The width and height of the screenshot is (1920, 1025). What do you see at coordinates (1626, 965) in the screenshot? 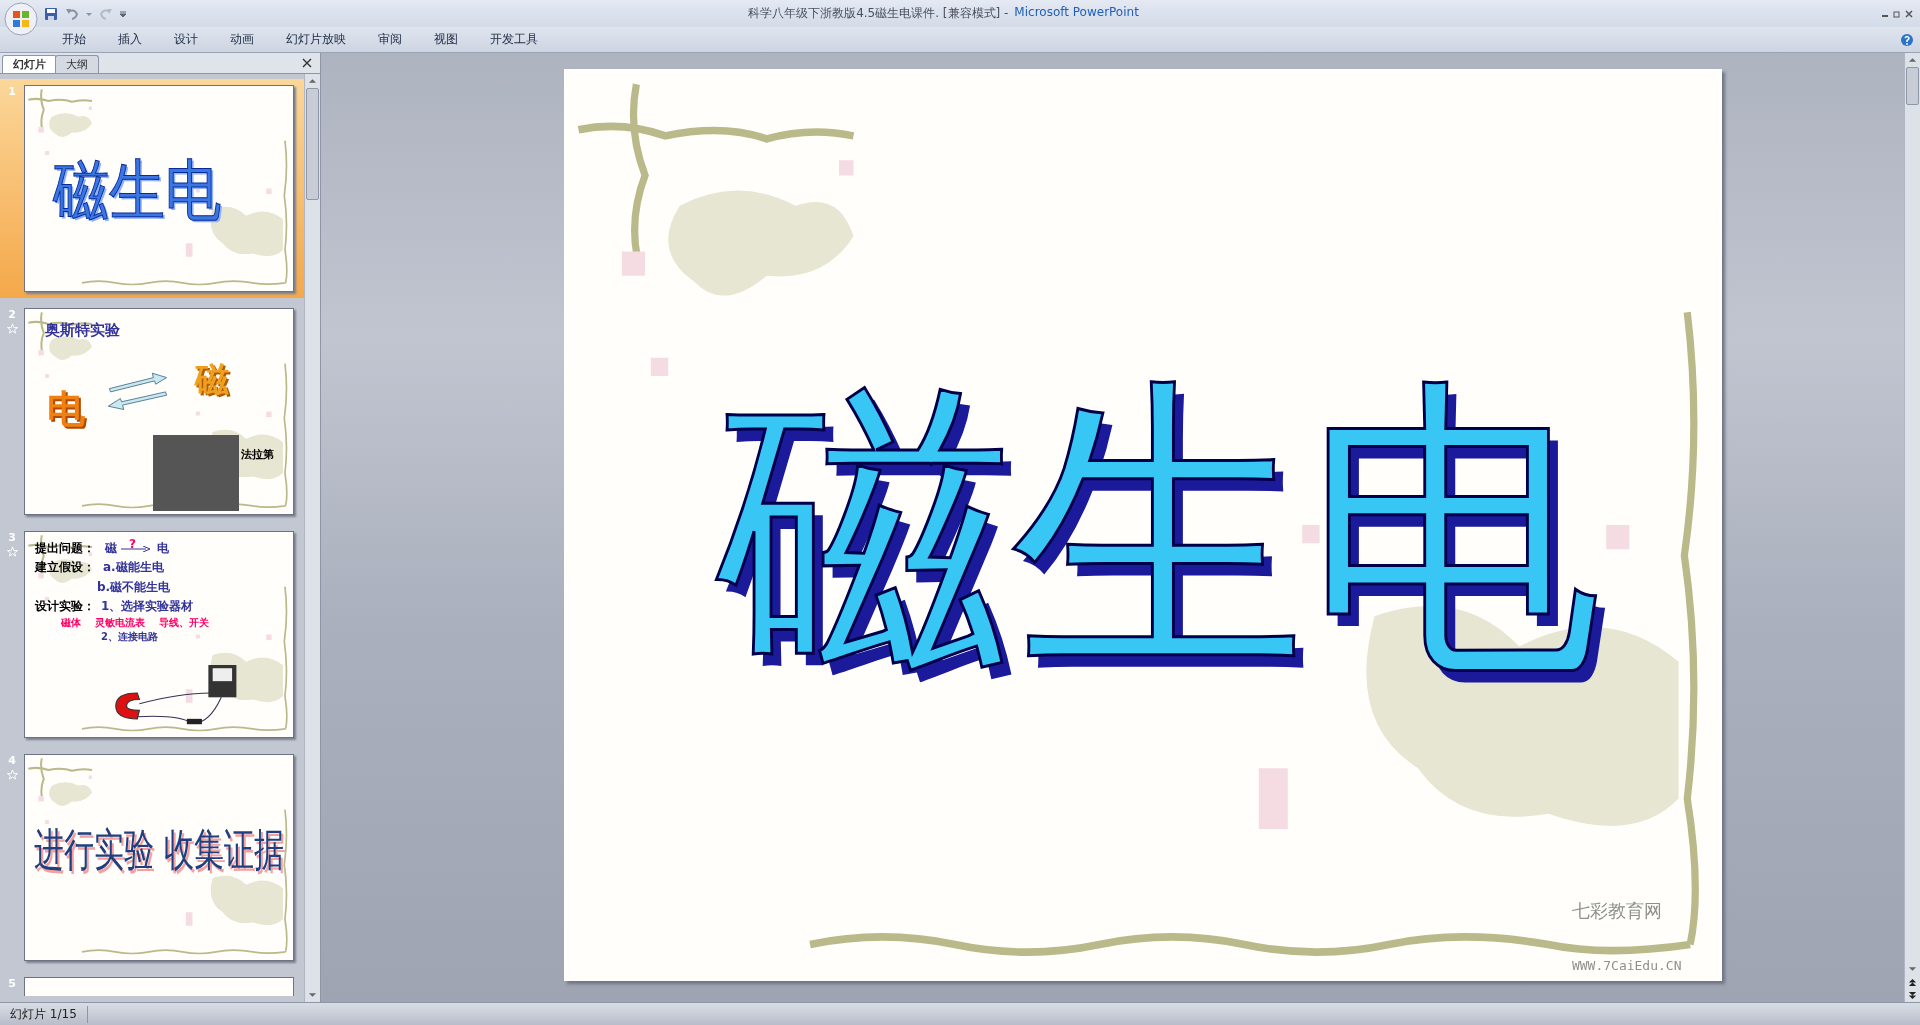
I see `brand-url: WWW.7CaiEdu.CN` at bounding box center [1626, 965].